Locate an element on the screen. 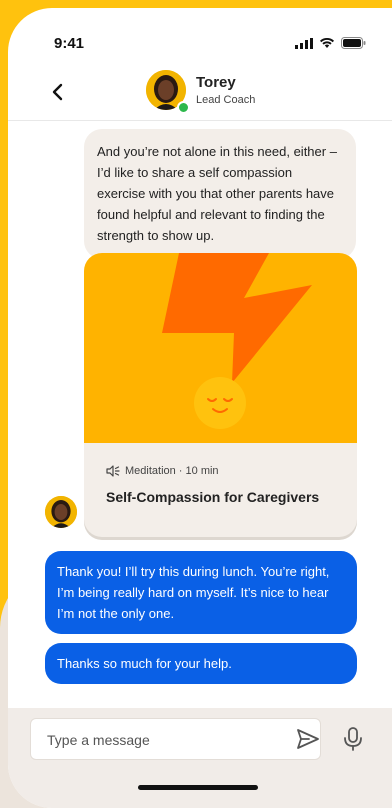 The height and width of the screenshot is (808, 392). microphone-icon is located at coordinates (353, 739).